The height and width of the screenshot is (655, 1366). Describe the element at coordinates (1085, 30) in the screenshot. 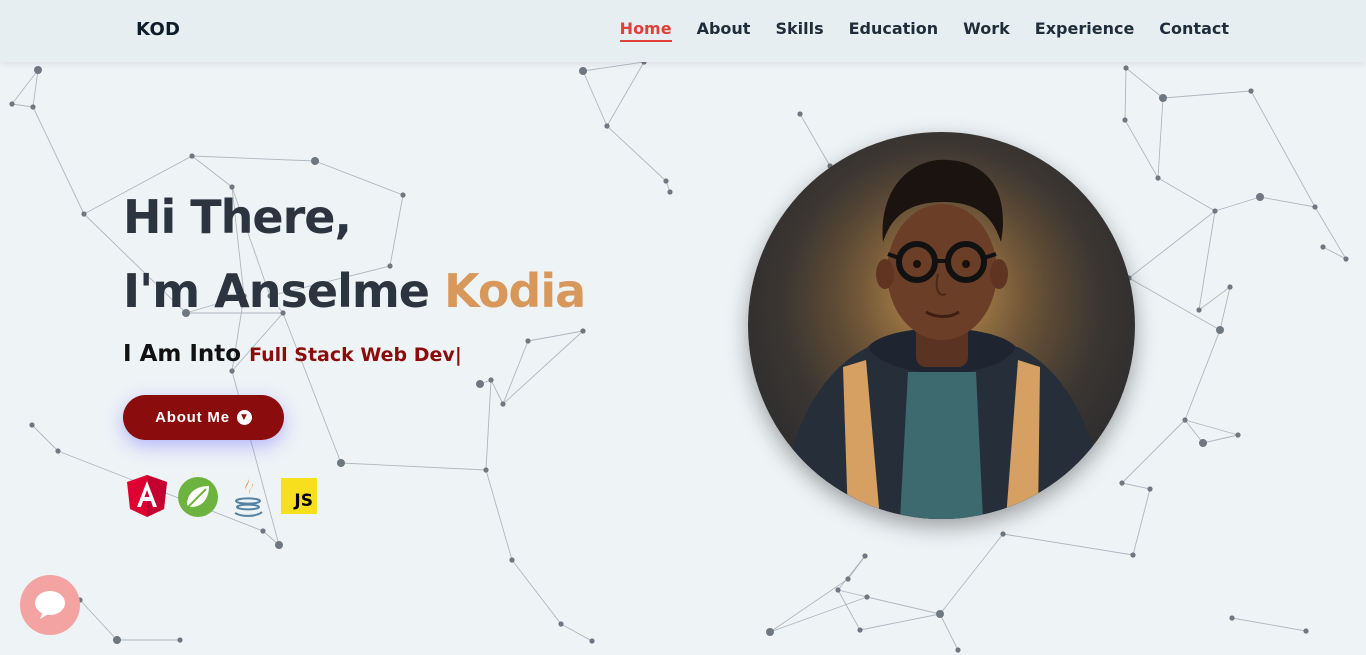

I see `nav-experience: Experience` at that location.